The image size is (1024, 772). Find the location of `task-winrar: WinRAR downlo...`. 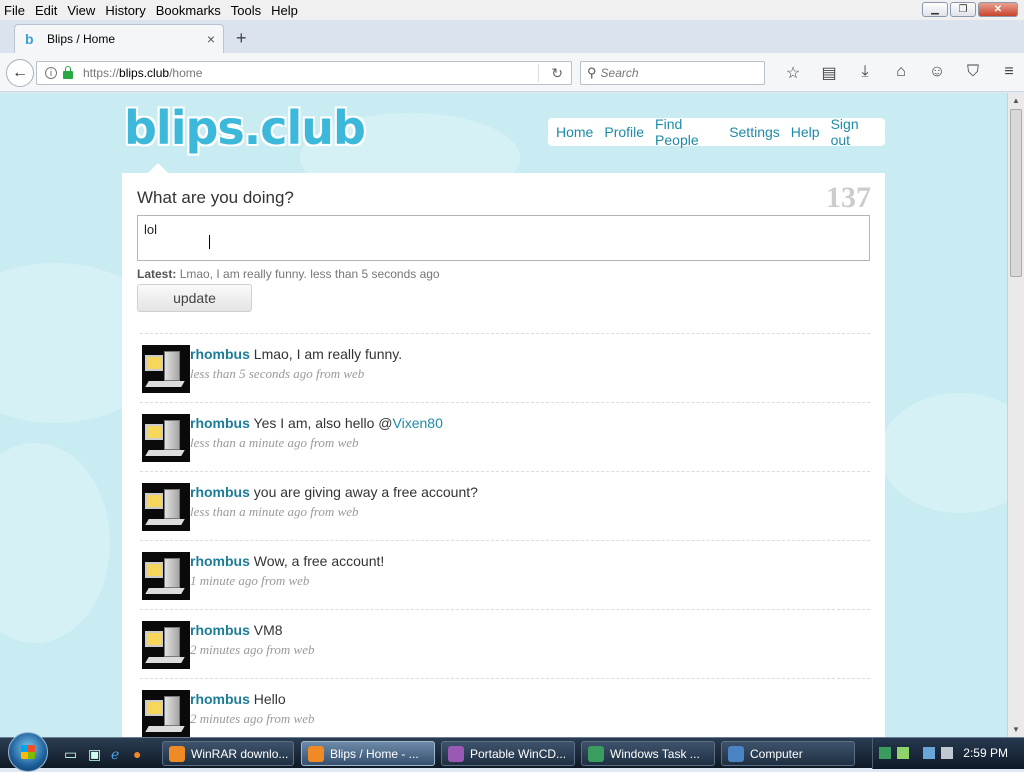

task-winrar: WinRAR downlo... is located at coordinates (228, 753).